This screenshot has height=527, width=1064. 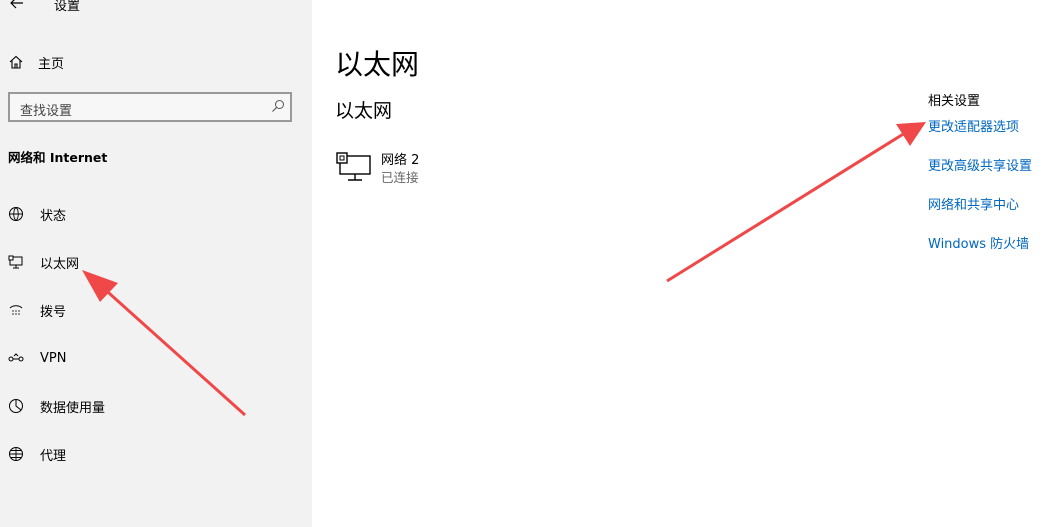 What do you see at coordinates (15, 262) in the screenshot?
I see `ethernet-icon` at bounding box center [15, 262].